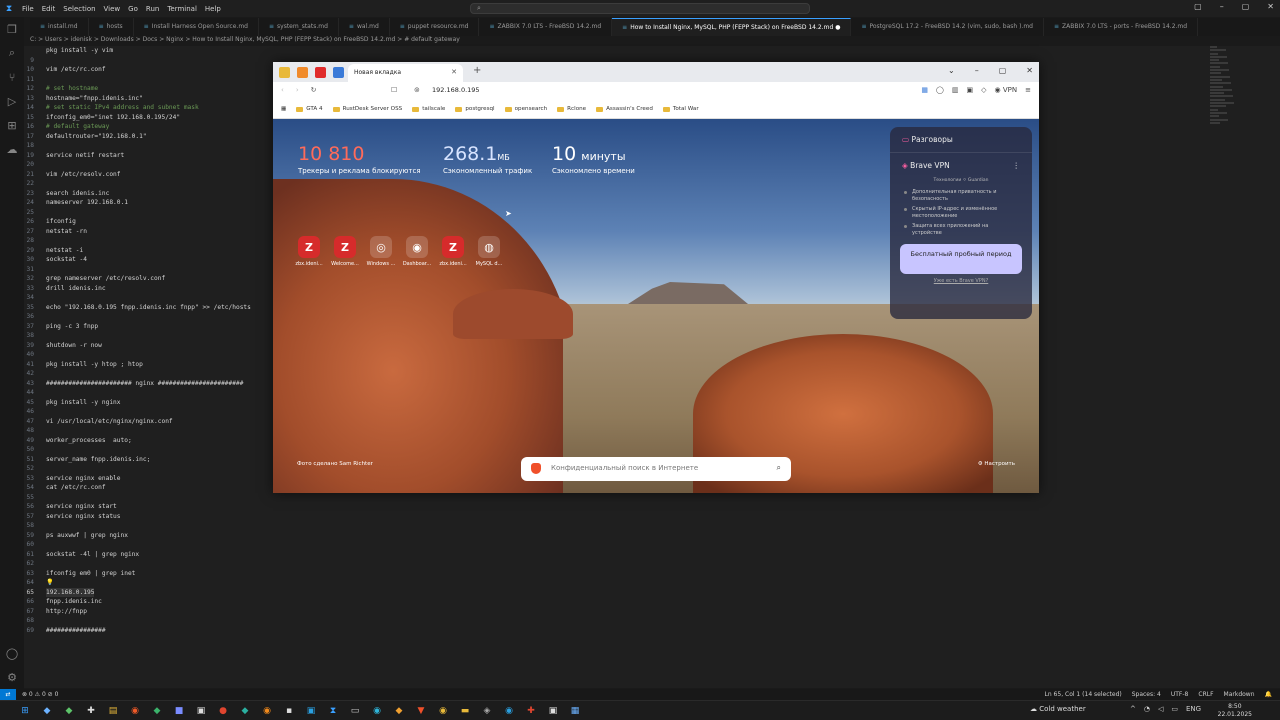  Describe the element at coordinates (405, 73) in the screenshot. I see `active-browser-tab: Новая вкладка ✕` at that location.